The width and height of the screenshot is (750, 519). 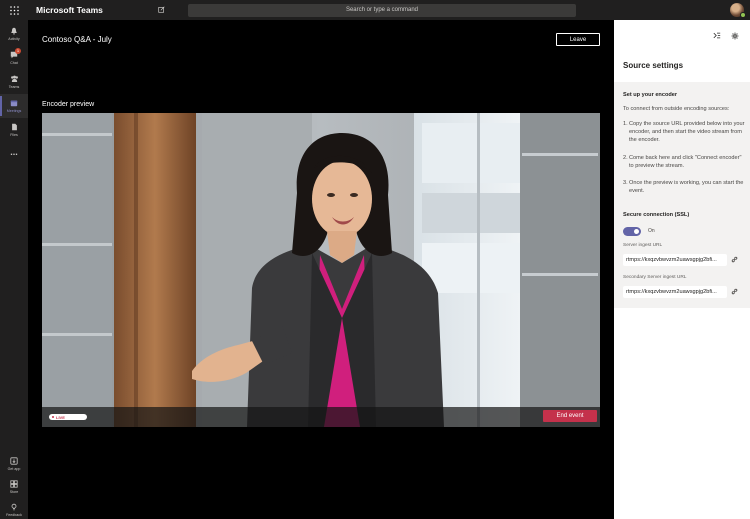 I want to click on rail-item-get-app: Get app, so click(x=14, y=464).